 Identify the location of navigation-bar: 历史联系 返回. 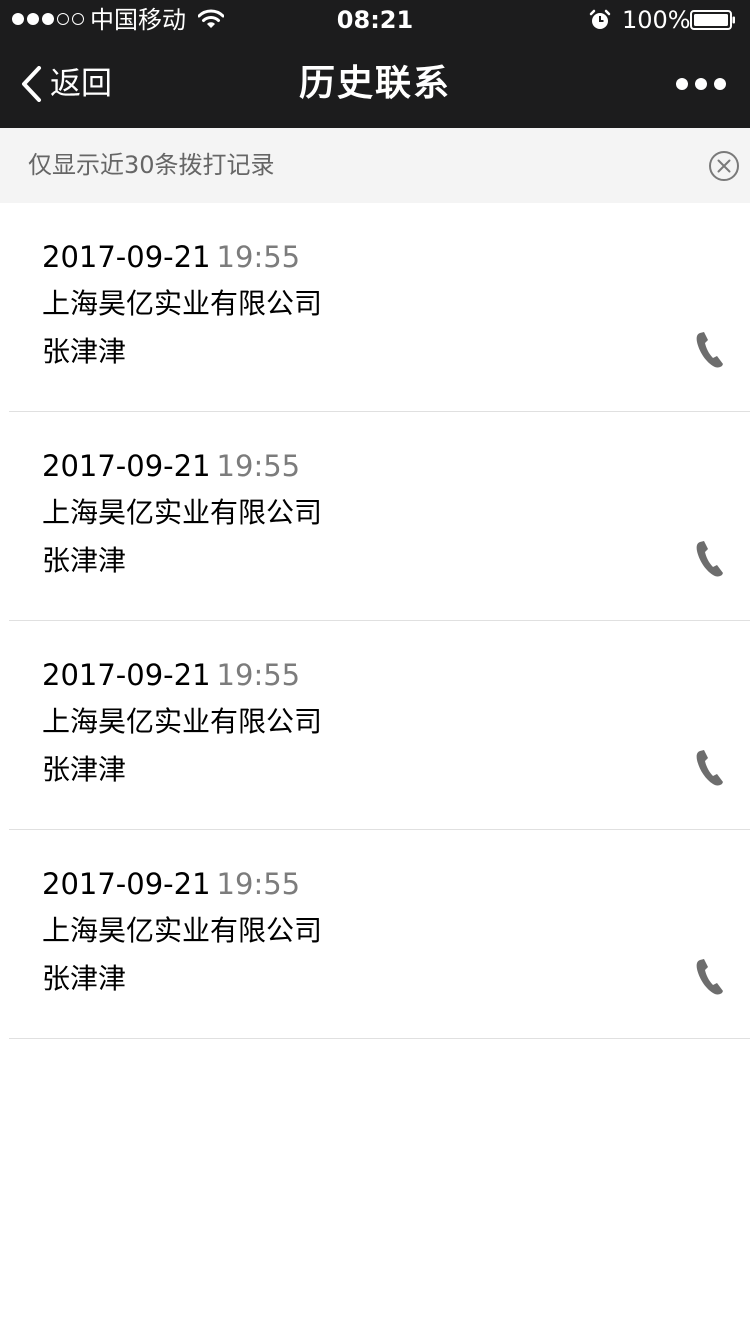
(375, 84).